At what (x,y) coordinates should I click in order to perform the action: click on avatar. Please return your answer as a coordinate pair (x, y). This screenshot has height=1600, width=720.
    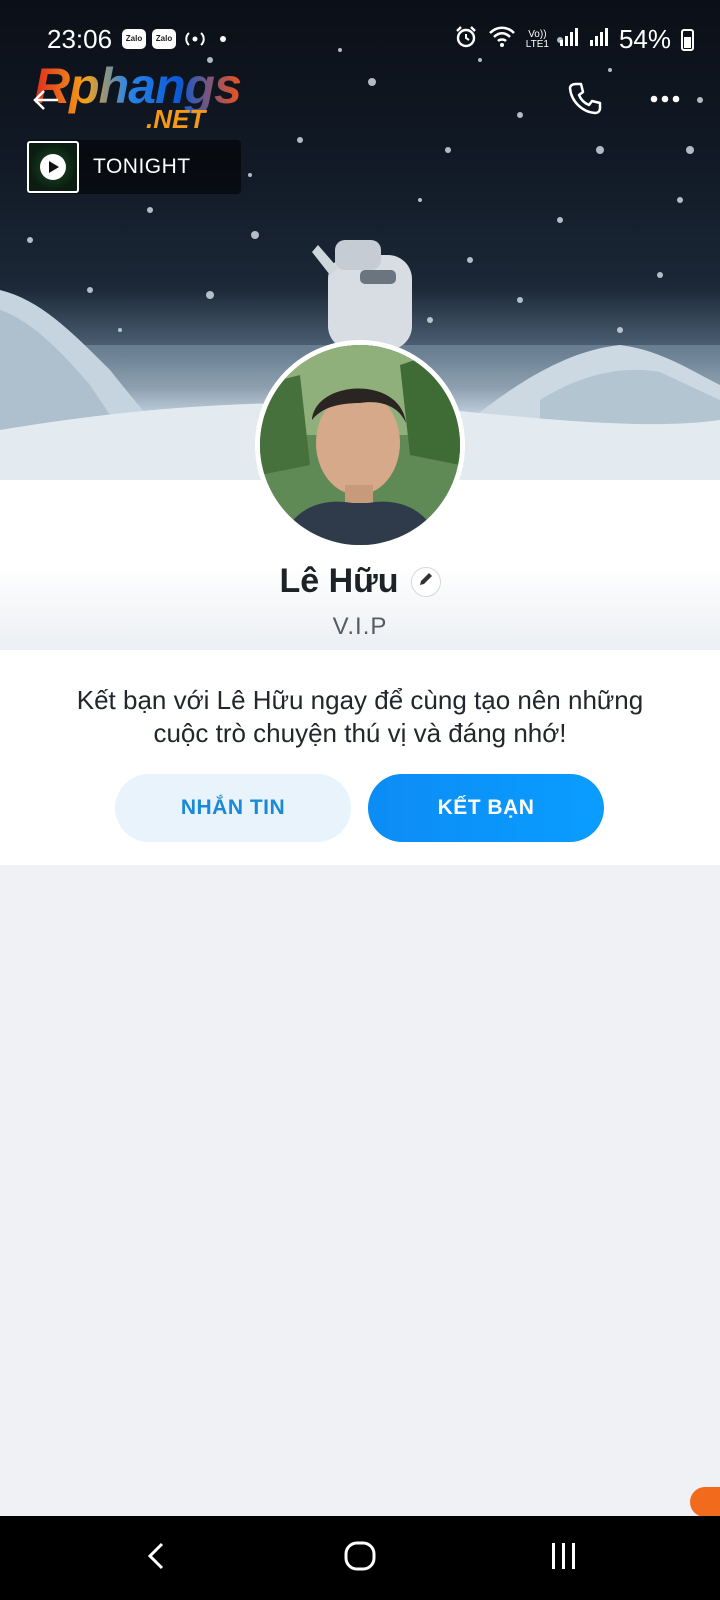
    Looking at the image, I should click on (360, 445).